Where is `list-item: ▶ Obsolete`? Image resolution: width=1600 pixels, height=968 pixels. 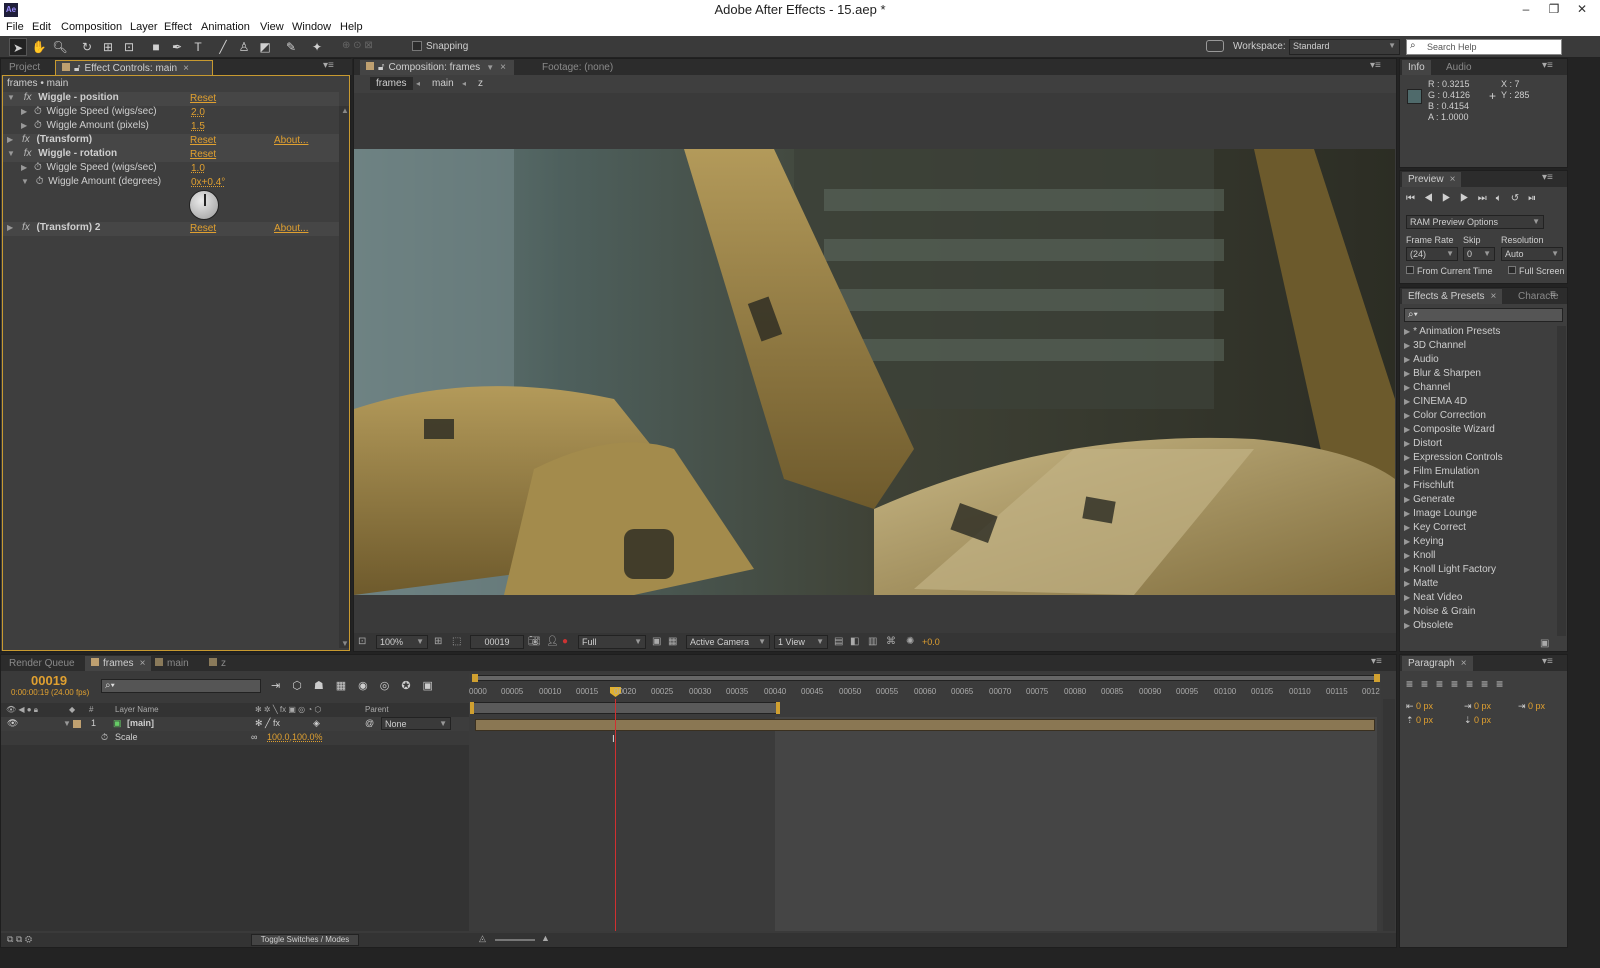
list-item: ▶ Obsolete is located at coordinates (1428, 627).